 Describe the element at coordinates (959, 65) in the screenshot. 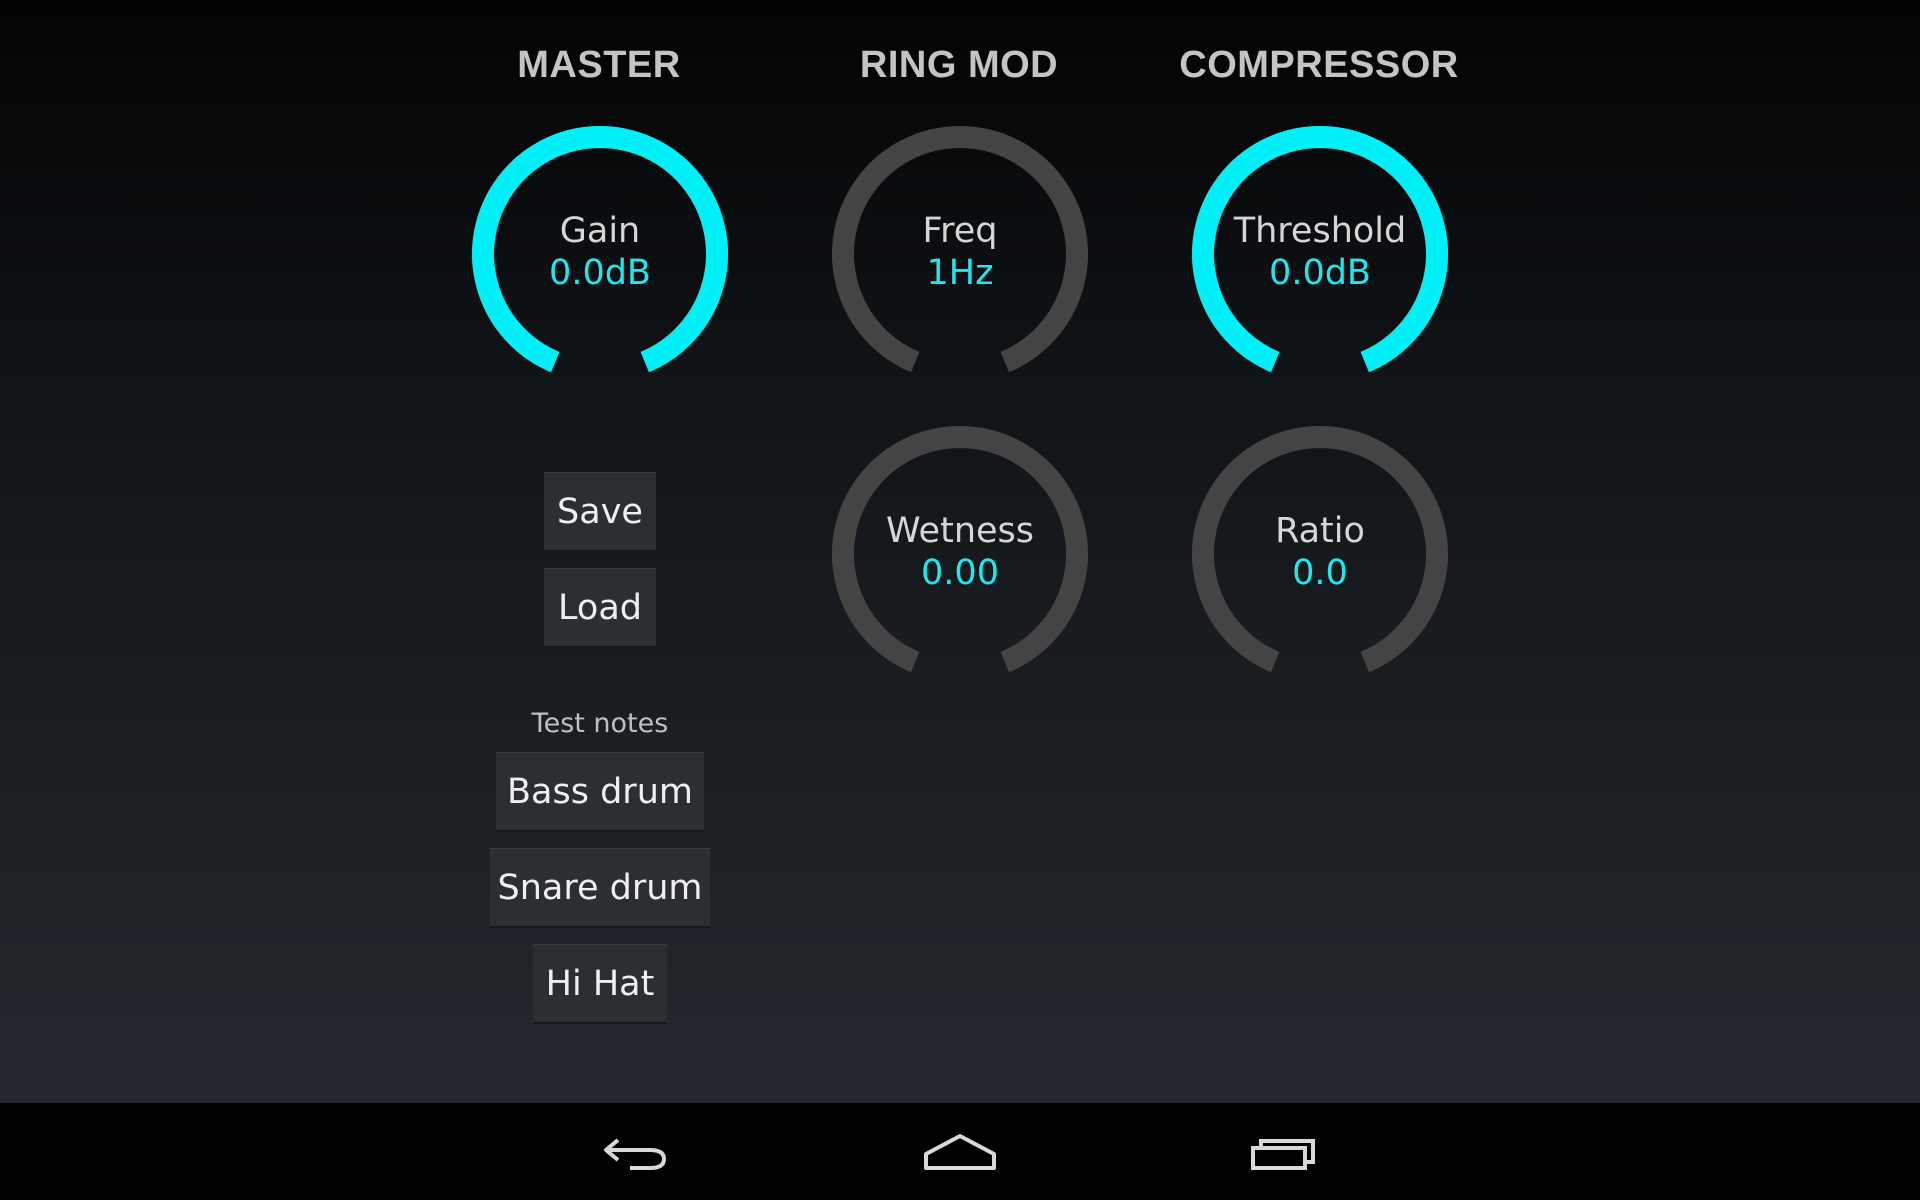

I see `ring-mod-title: RING MOD` at that location.